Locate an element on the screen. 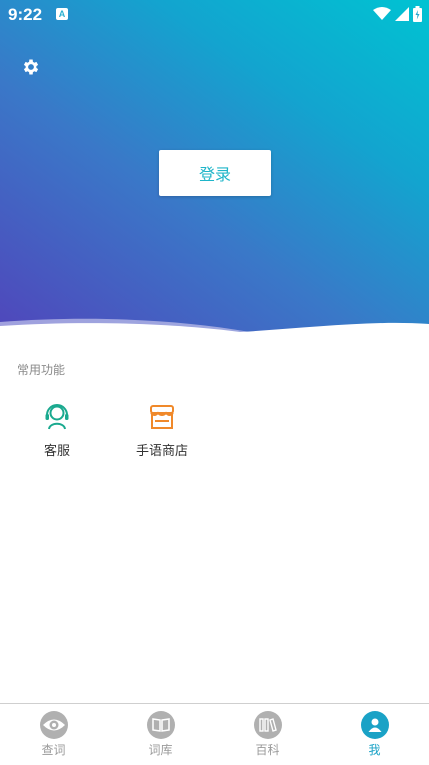 The width and height of the screenshot is (429, 765). signal-icon is located at coordinates (402, 14).